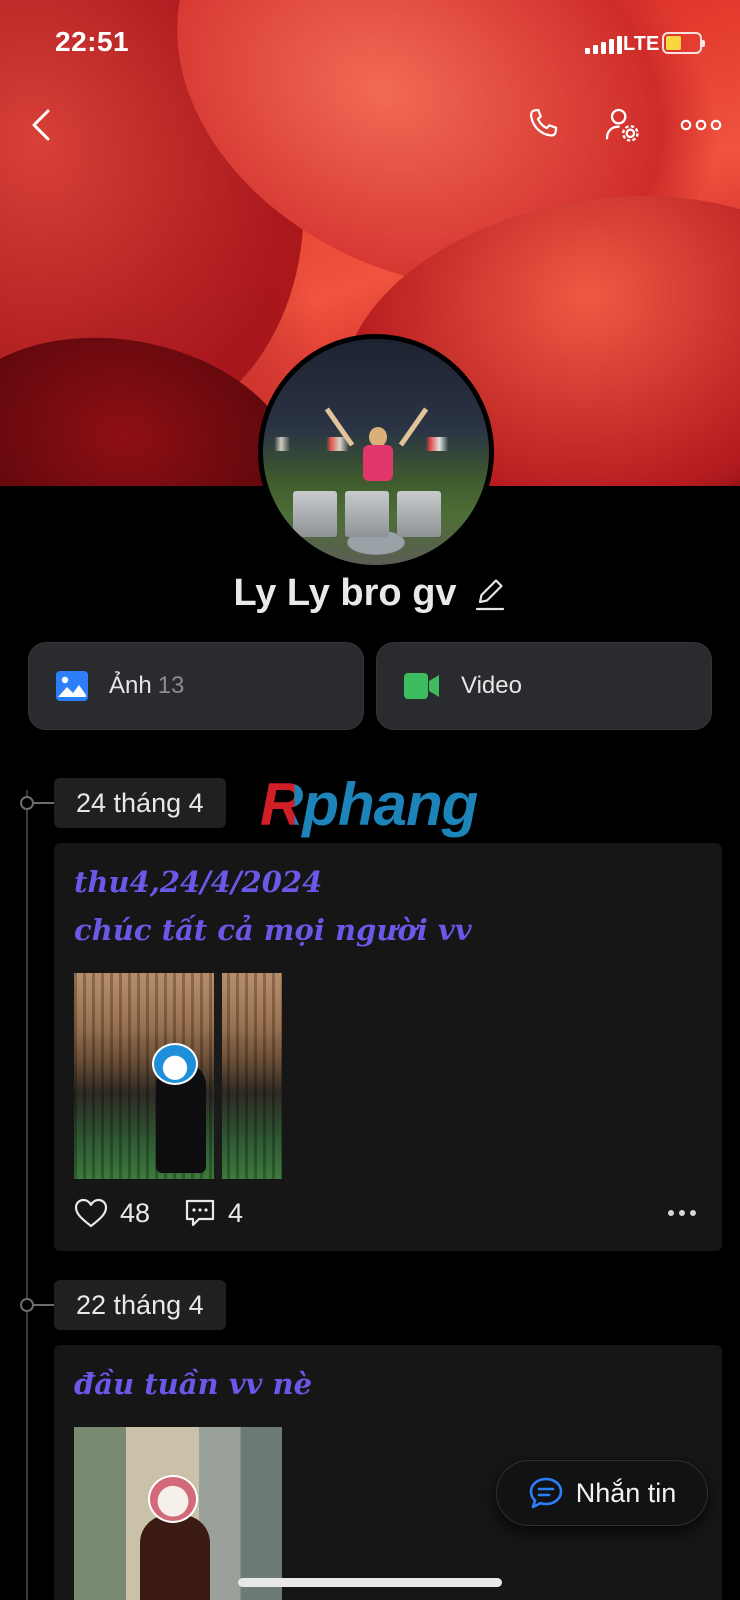 The image size is (740, 1600). I want to click on video-camera-icon, so click(421, 686).